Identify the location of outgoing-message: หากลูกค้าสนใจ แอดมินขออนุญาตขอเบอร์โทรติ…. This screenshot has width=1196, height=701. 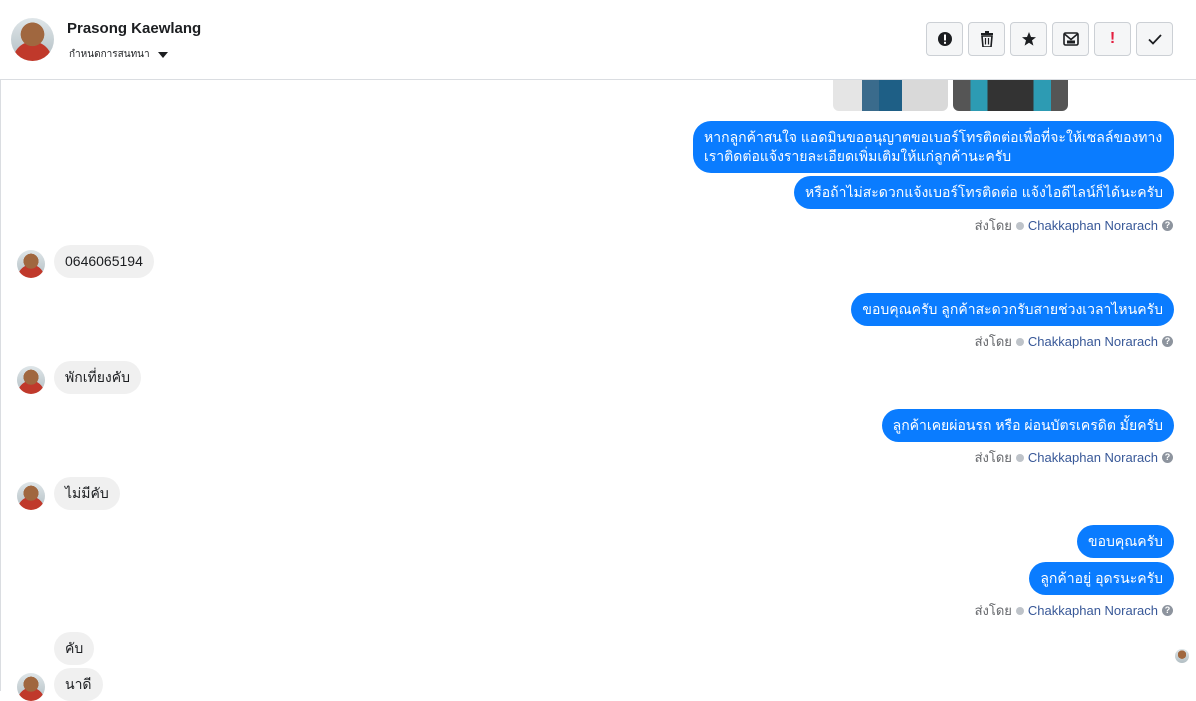
(933, 147).